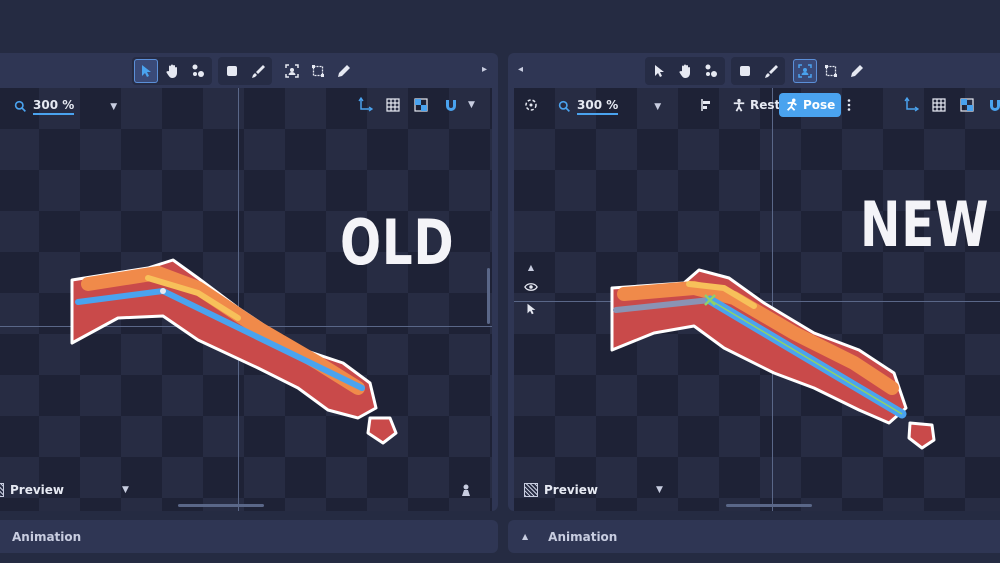 This screenshot has width=1000, height=563. I want to click on expand-right-arrow: ▸, so click(484, 69).